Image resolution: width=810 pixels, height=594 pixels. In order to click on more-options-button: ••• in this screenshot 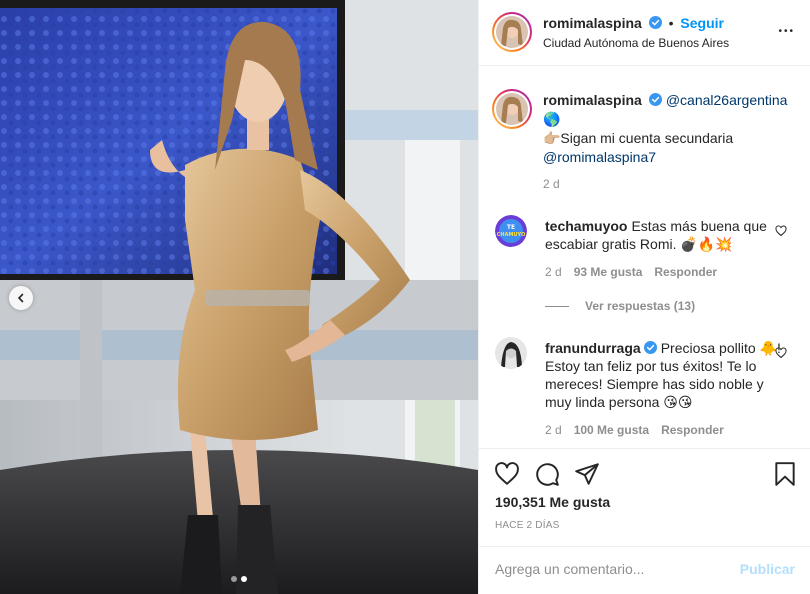, I will do `click(786, 31)`.